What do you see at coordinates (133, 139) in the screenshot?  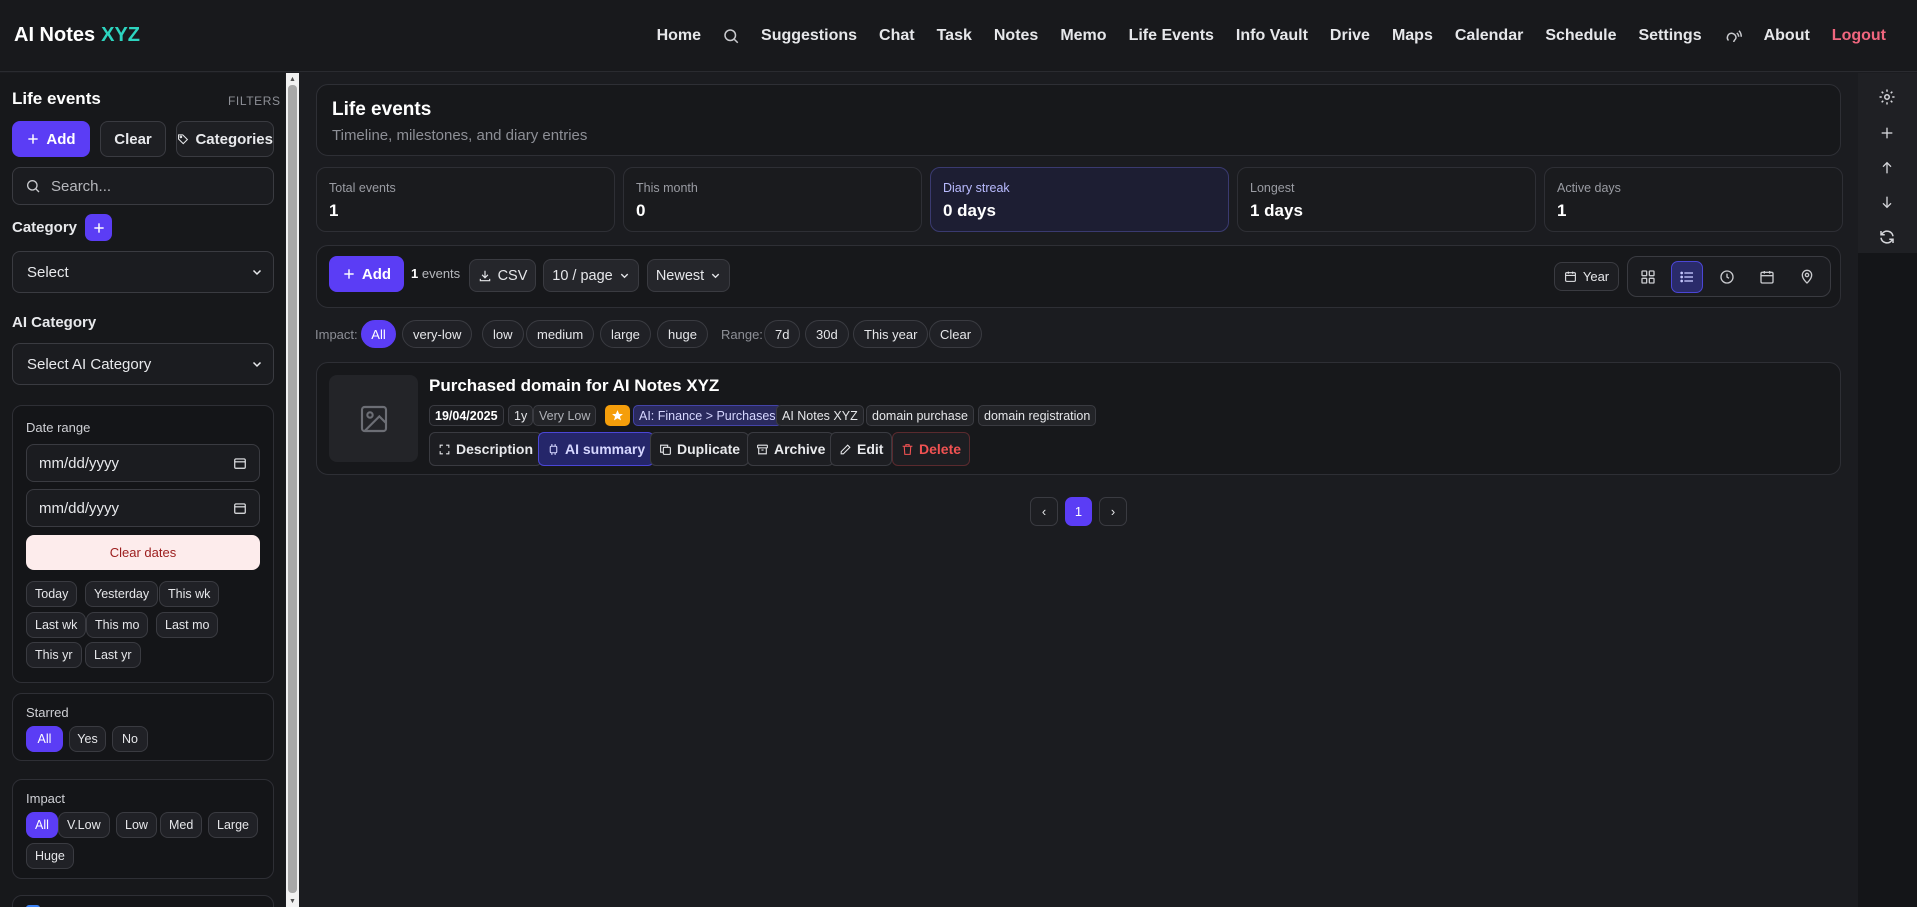 I see `sidebar-clear-button: Clear` at bounding box center [133, 139].